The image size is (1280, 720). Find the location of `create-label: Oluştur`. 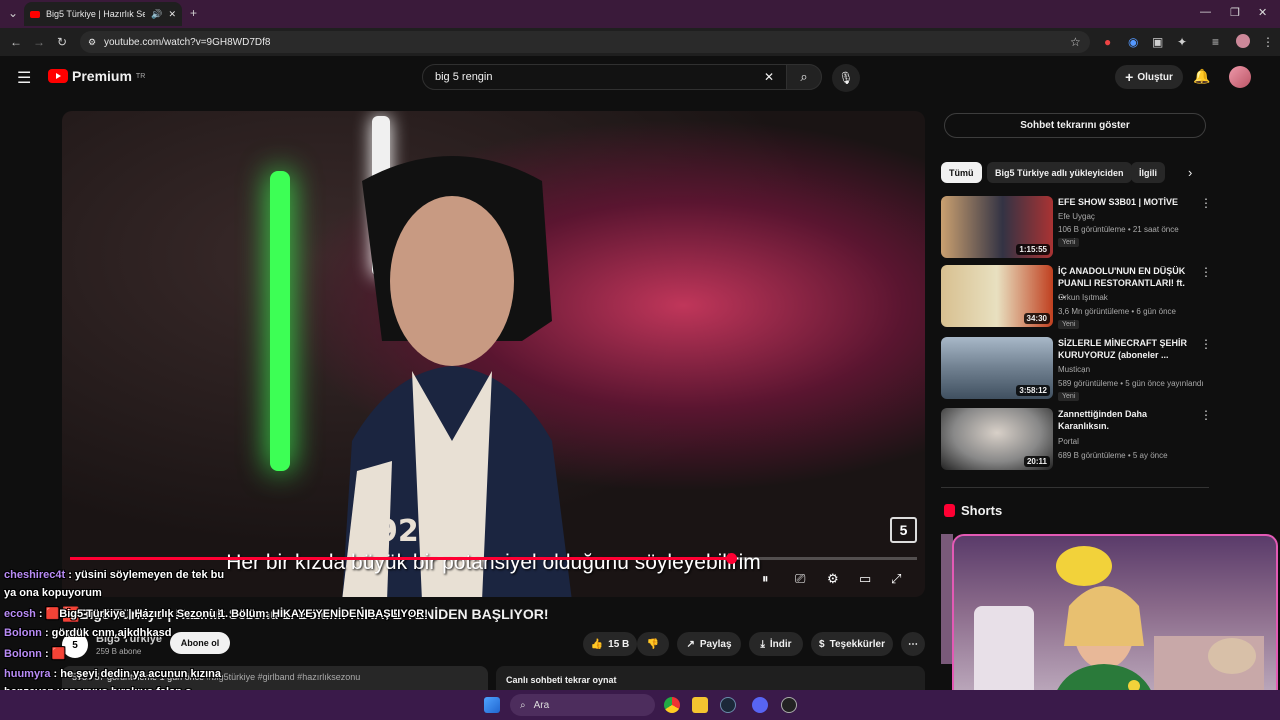

create-label: Oluştur is located at coordinates (1155, 77).